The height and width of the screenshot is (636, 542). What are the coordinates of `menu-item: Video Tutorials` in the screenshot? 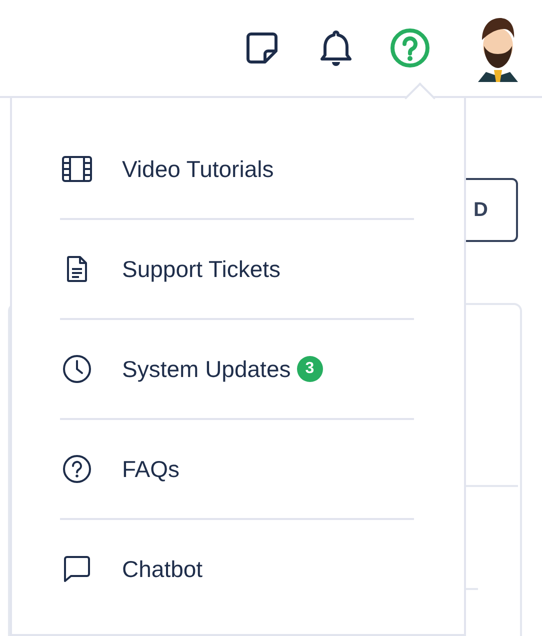 It's located at (237, 170).